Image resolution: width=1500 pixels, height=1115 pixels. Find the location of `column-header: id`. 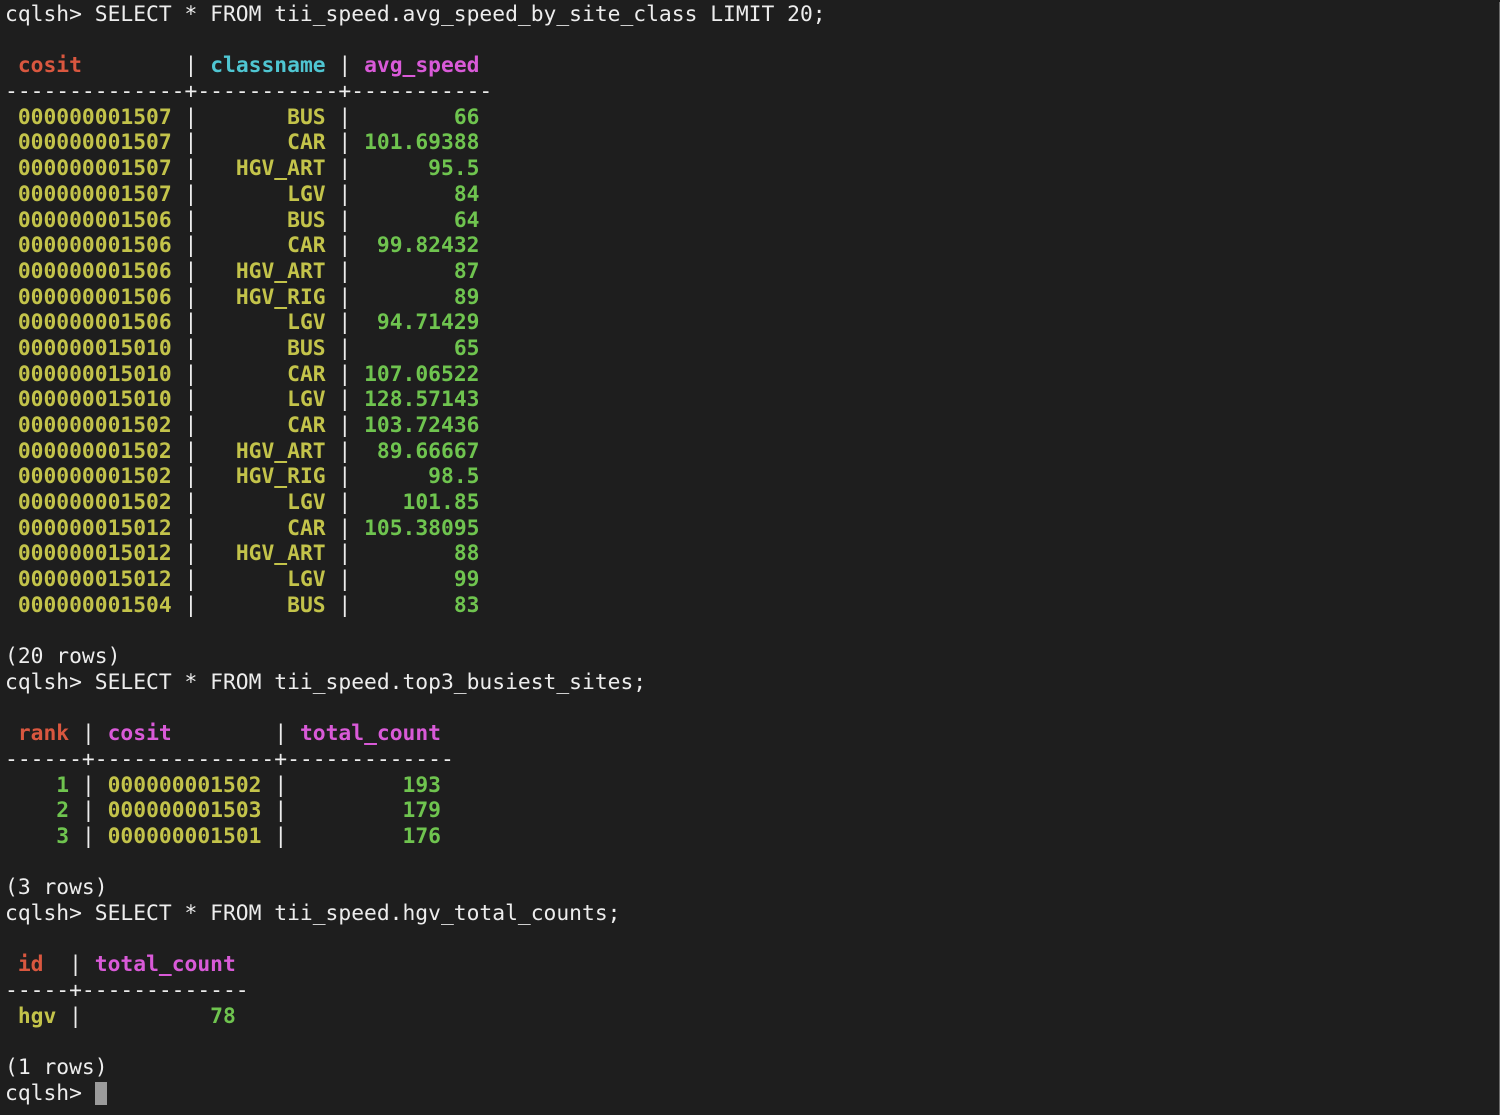

column-header: id is located at coordinates (37, 965).